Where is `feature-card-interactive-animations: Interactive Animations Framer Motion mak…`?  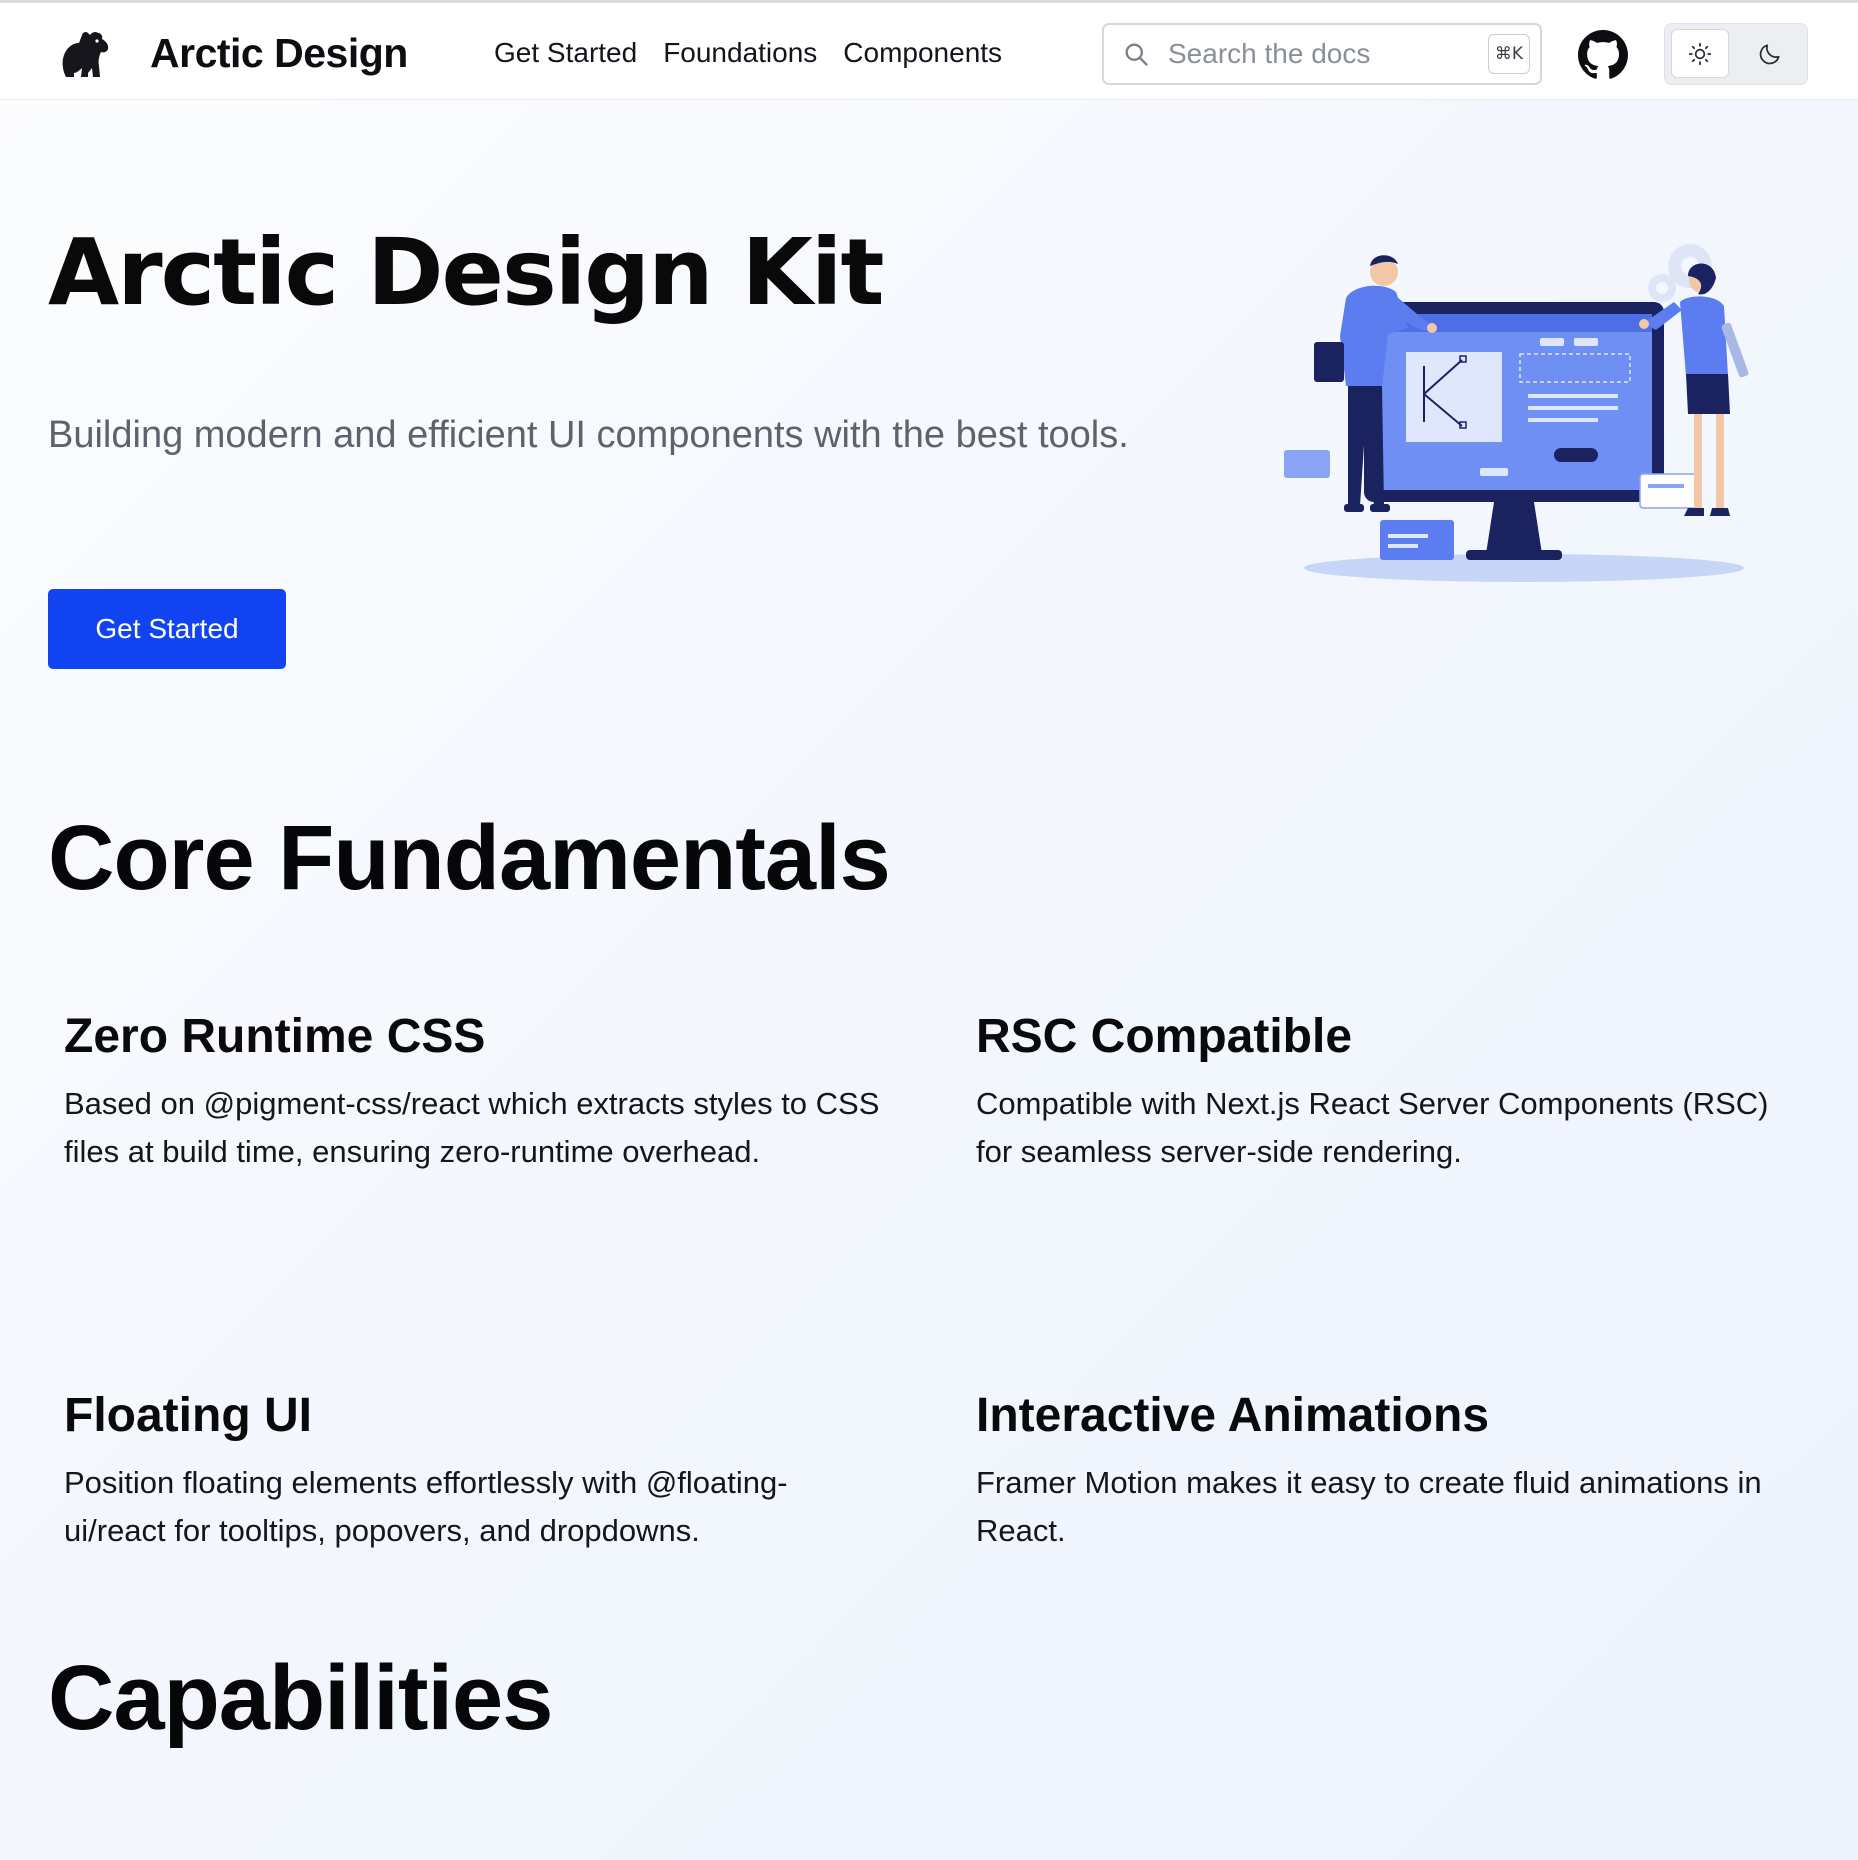 feature-card-interactive-animations: Interactive Animations Framer Motion mak… is located at coordinates (1386, 1471).